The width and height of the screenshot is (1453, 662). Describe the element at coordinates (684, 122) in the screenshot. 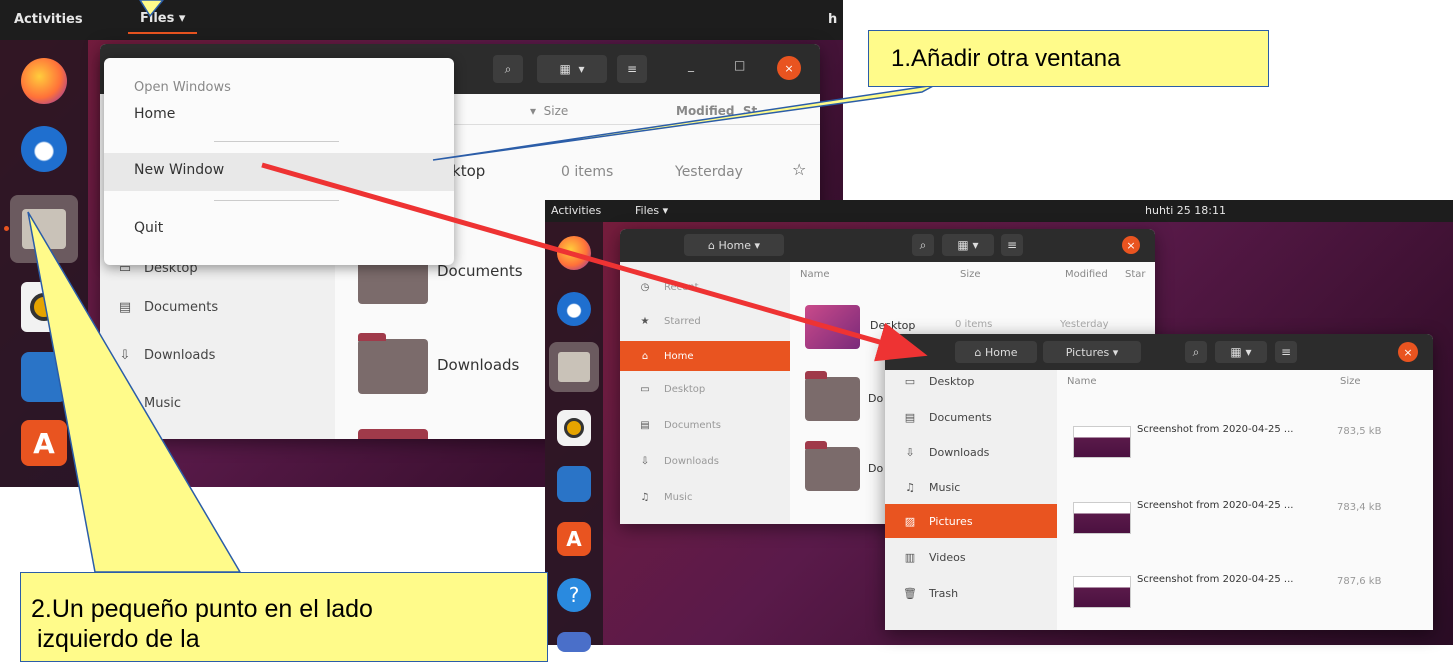

I see `callout-one-pointer` at that location.